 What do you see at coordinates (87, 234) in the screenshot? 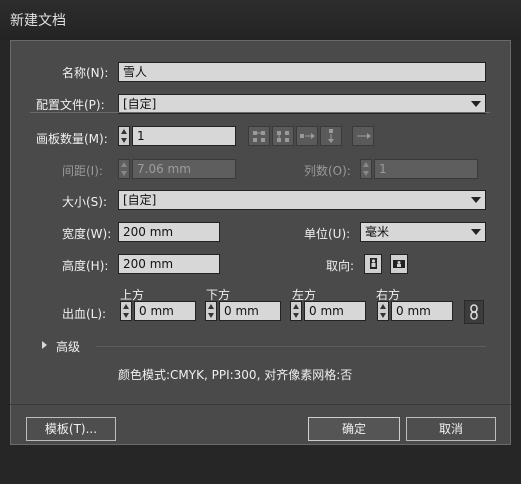
I see `width-label: 宽度(W):` at bounding box center [87, 234].